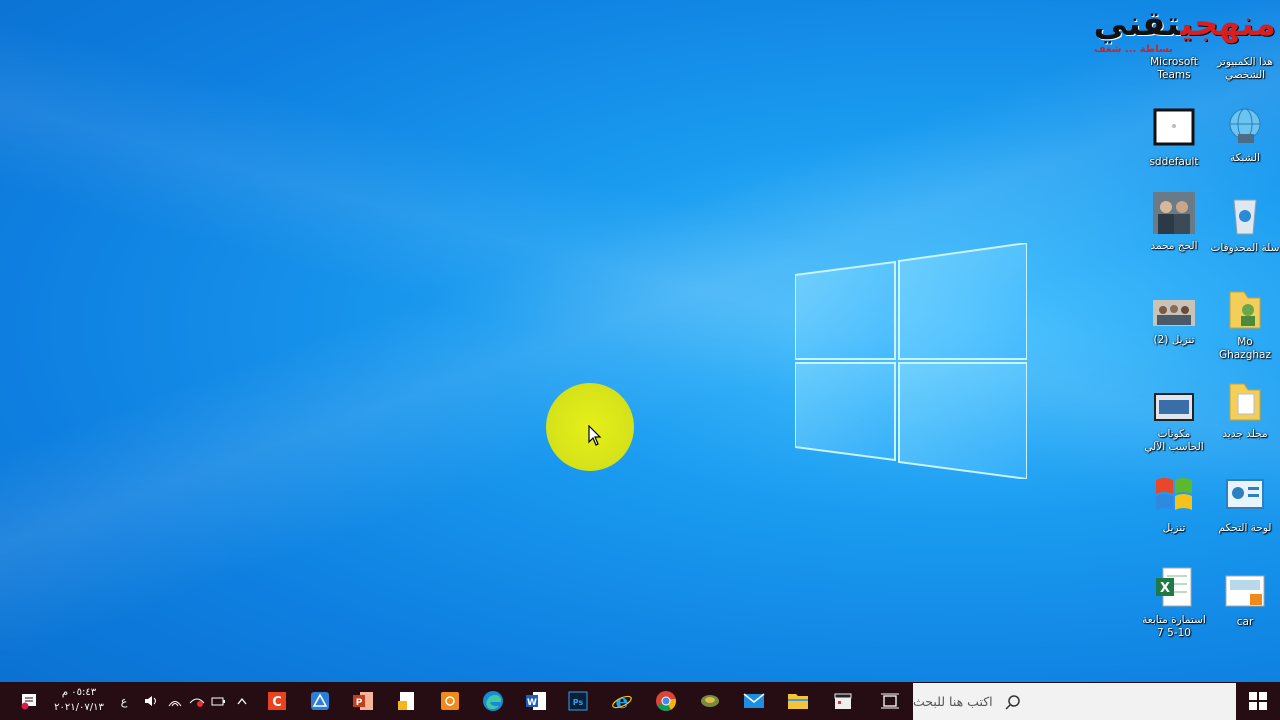 This screenshot has height=720, width=1280. I want to click on word-icon: W, so click(536, 701).